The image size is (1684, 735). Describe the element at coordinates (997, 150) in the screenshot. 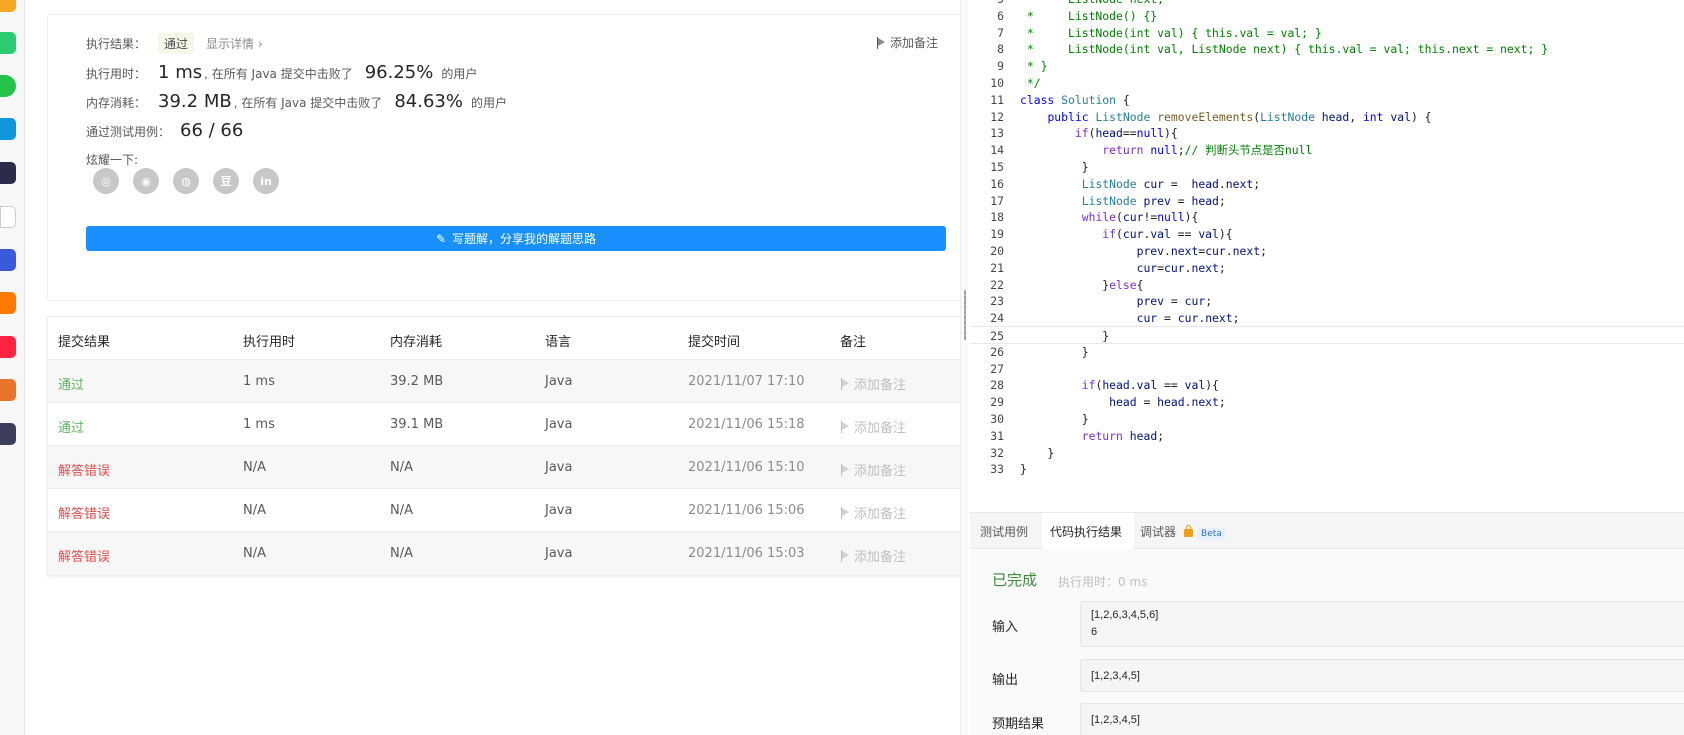

I see `line-number: 14` at that location.